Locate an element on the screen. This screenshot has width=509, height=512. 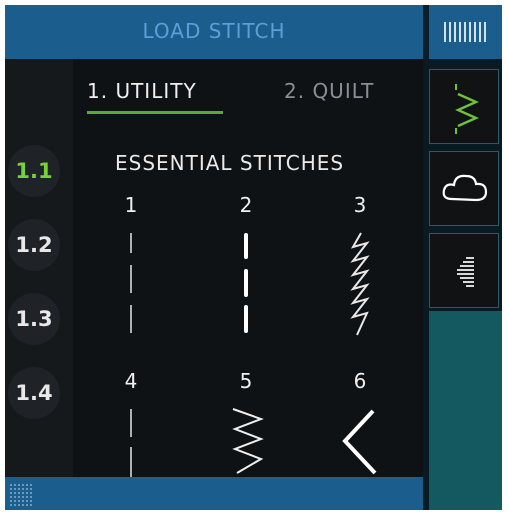
zigzag-mode-button is located at coordinates (464, 106).